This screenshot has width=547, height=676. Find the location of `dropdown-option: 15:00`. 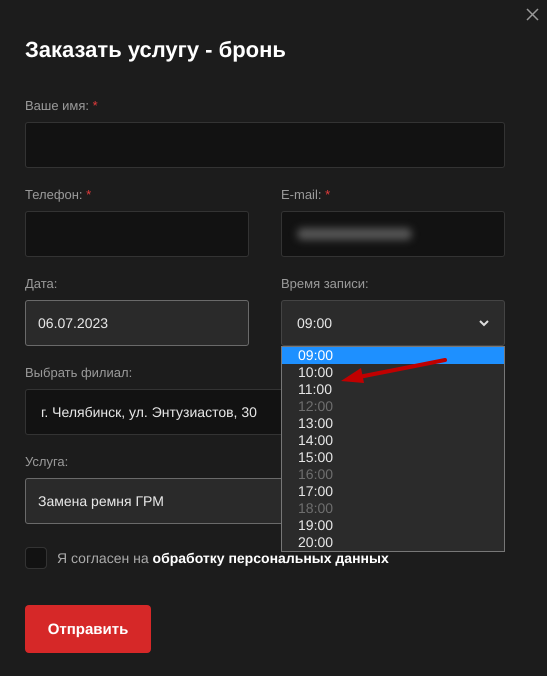

dropdown-option: 15:00 is located at coordinates (393, 457).